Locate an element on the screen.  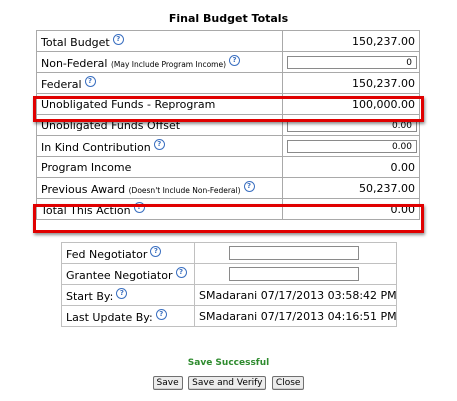
grantee-negotiator-input is located at coordinates (294, 274).